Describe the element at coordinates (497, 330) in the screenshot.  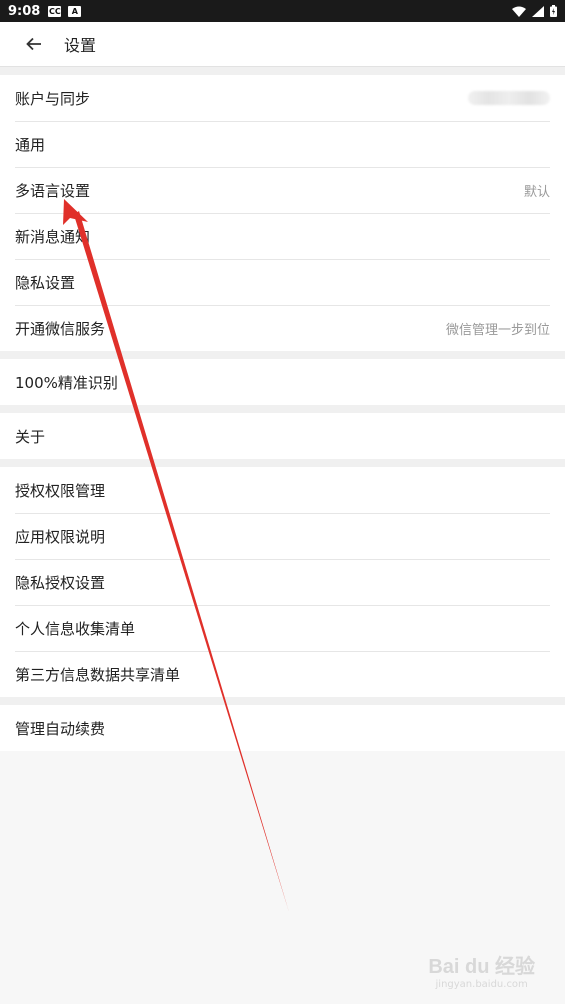
I see `wechat-service-value: 微信管理一步到位` at that location.